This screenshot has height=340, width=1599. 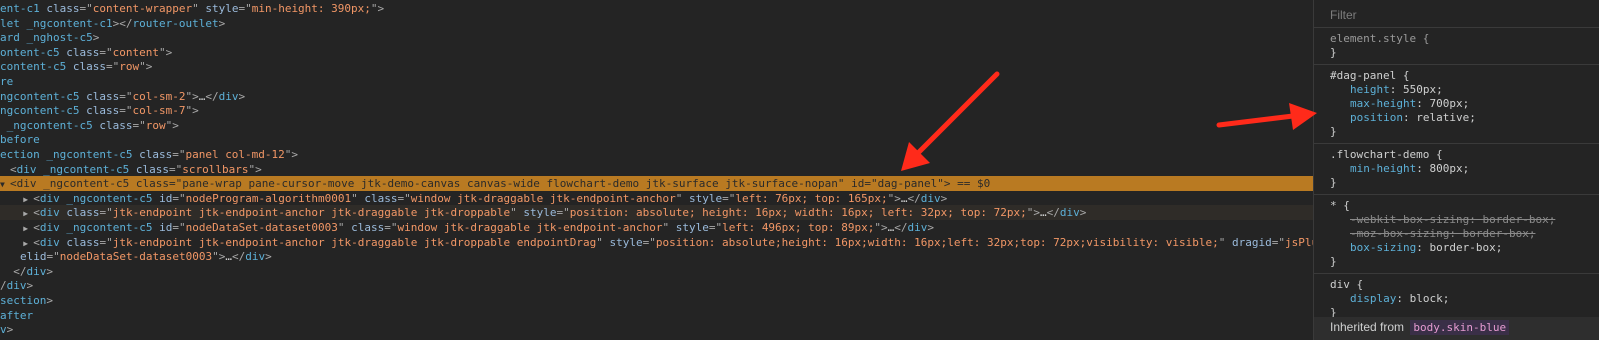 What do you see at coordinates (656, 66) in the screenshot?
I see `dom-node-line: content-c5 class="row">` at bounding box center [656, 66].